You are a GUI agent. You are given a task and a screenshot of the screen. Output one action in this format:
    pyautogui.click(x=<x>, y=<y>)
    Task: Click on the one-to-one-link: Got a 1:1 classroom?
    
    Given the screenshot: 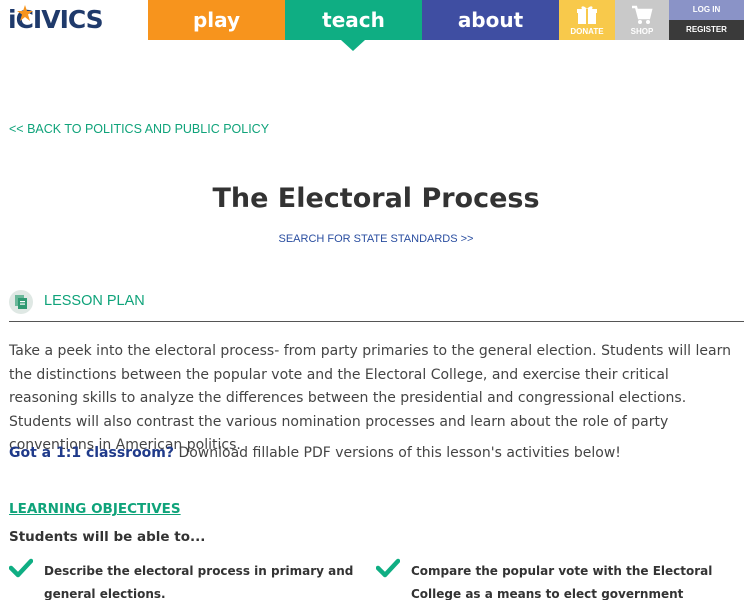 What is the action you would take?
    pyautogui.click(x=91, y=453)
    